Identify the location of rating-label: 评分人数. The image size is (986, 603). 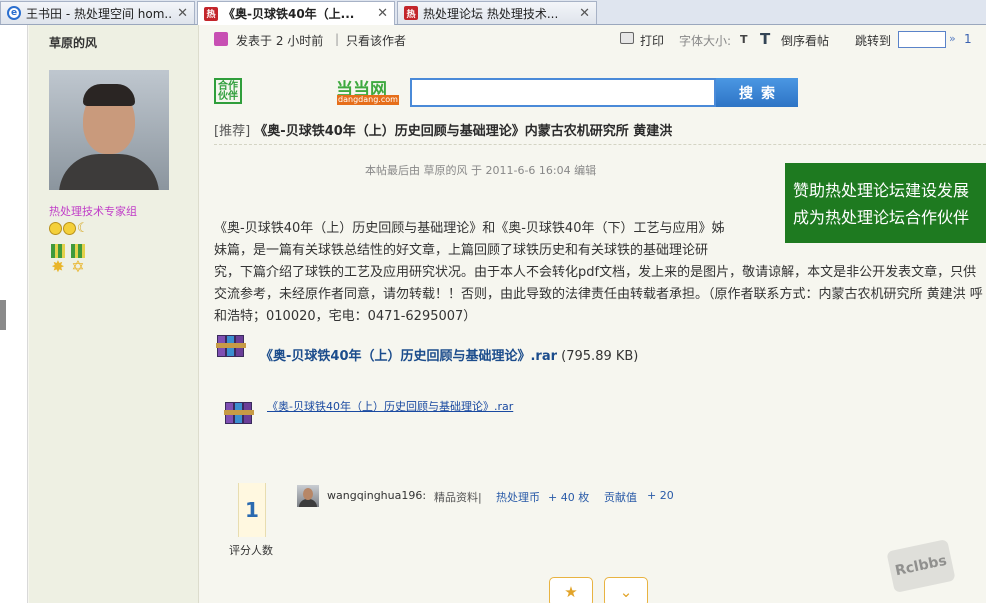
(251, 550).